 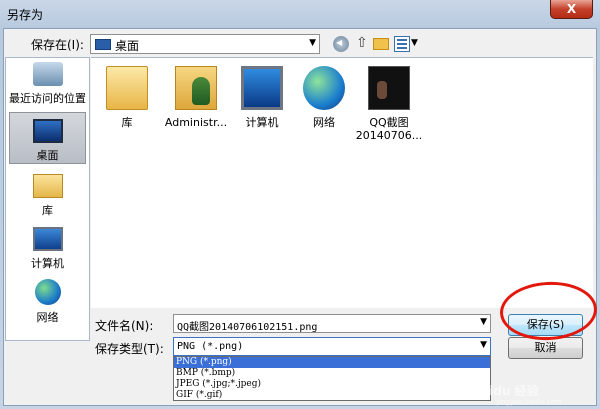 What do you see at coordinates (205, 44) in the screenshot?
I see `save-in-dropdown: 桌面 ▼` at bounding box center [205, 44].